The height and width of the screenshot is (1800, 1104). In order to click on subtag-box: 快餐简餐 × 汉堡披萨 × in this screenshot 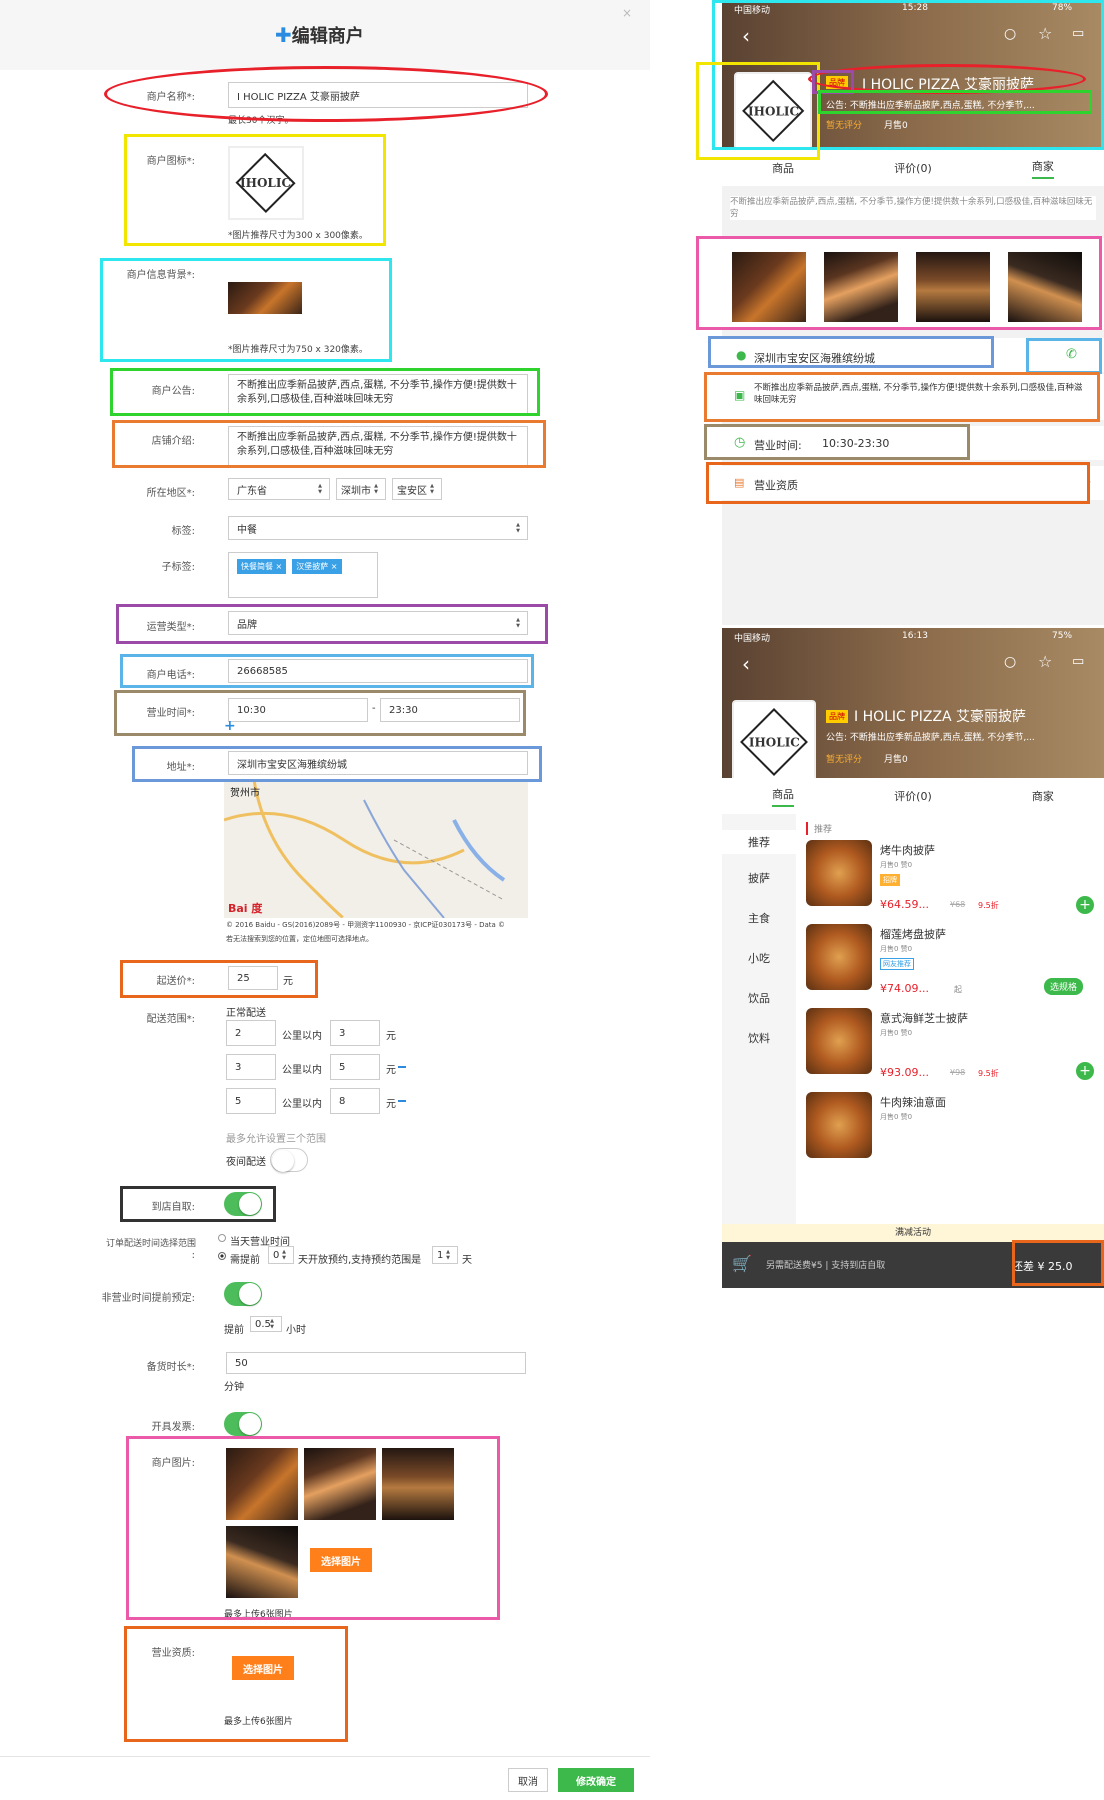, I will do `click(303, 575)`.